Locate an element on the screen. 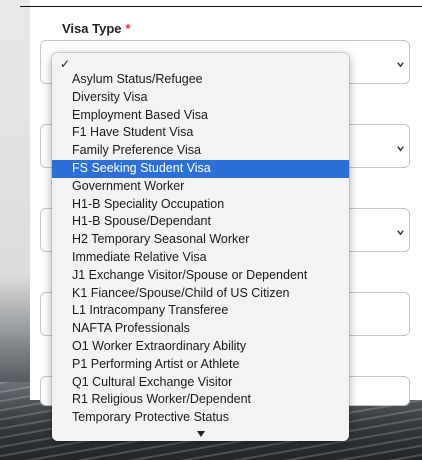 Image resolution: width=422 pixels, height=460 pixels. dropdown-option: H2 Temporary Seasonal Worker is located at coordinates (200, 240).